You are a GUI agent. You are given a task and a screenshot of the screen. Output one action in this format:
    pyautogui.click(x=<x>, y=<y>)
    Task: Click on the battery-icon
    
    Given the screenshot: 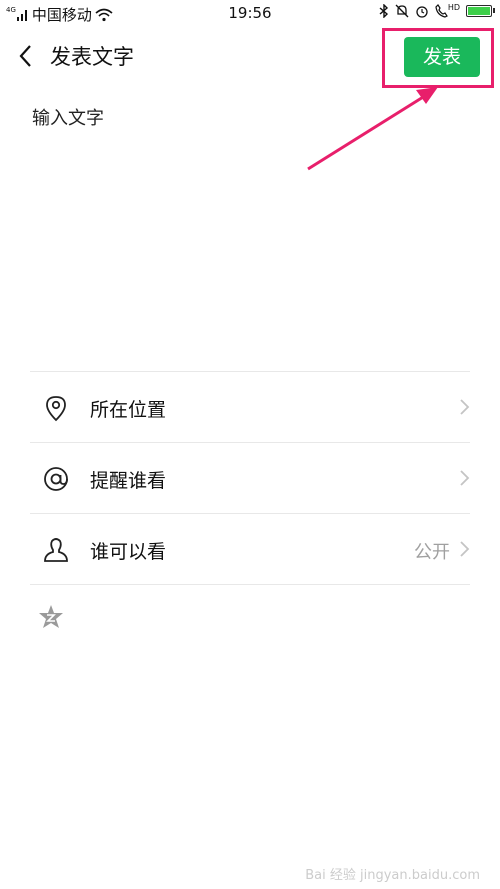 What is the action you would take?
    pyautogui.click(x=480, y=11)
    